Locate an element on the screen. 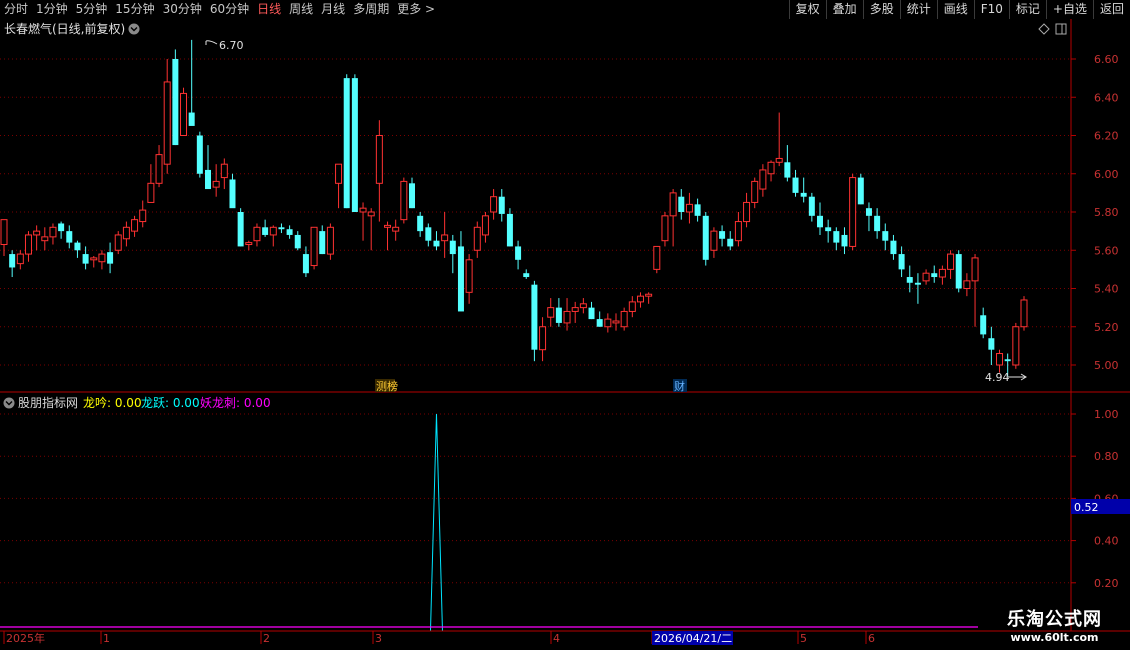 Image resolution: width=1130 pixels, height=650 pixels. period-tab-10: 更多 > is located at coordinates (416, 9).